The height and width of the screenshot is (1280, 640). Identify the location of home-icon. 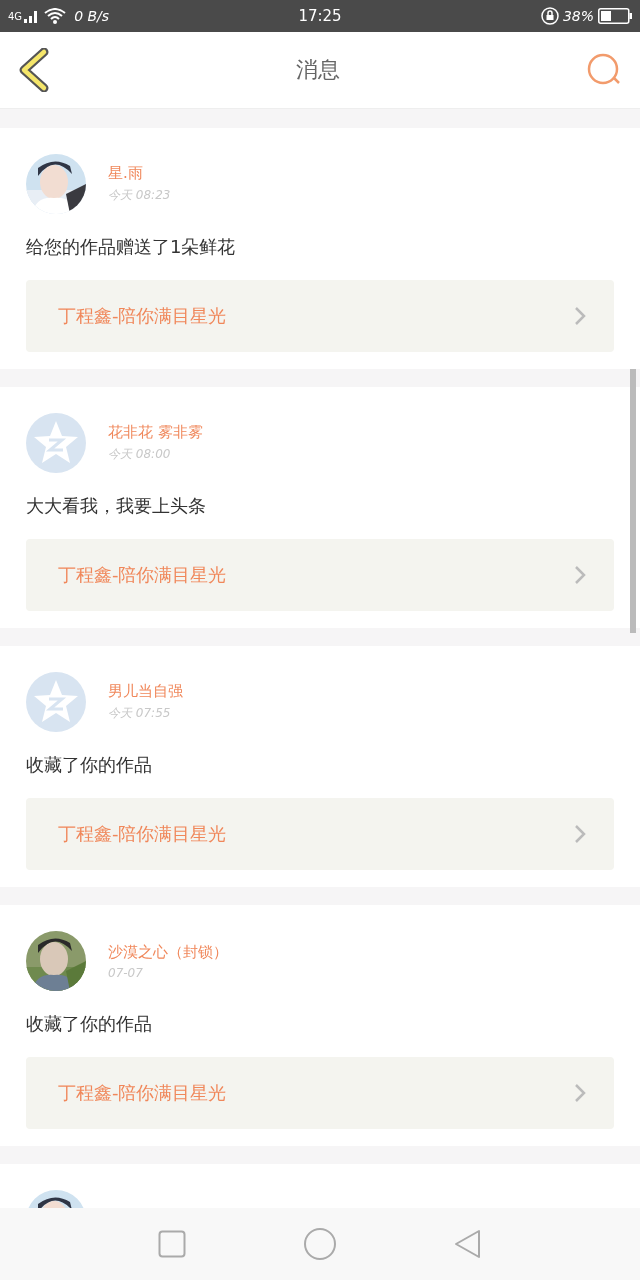
(320, 1244).